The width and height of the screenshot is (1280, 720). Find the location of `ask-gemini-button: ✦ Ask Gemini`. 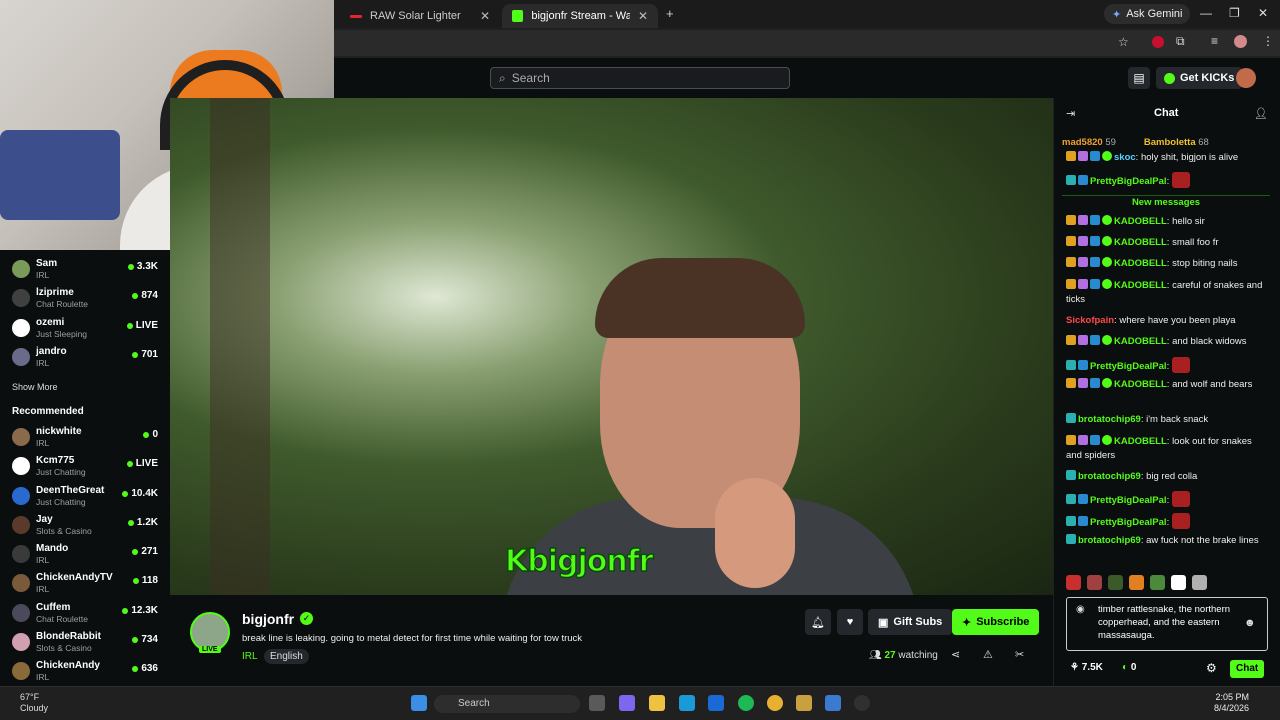

ask-gemini-button: ✦ Ask Gemini is located at coordinates (1147, 14).